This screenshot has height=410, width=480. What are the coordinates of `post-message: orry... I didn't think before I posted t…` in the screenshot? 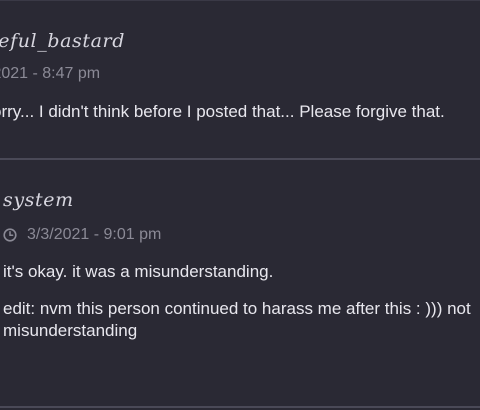 It's located at (222, 111).